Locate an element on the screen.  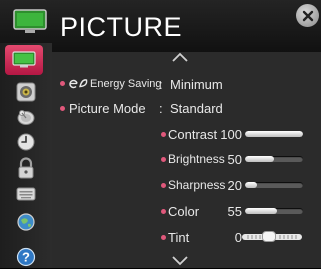
brightness-value: 50 is located at coordinates (234, 159).